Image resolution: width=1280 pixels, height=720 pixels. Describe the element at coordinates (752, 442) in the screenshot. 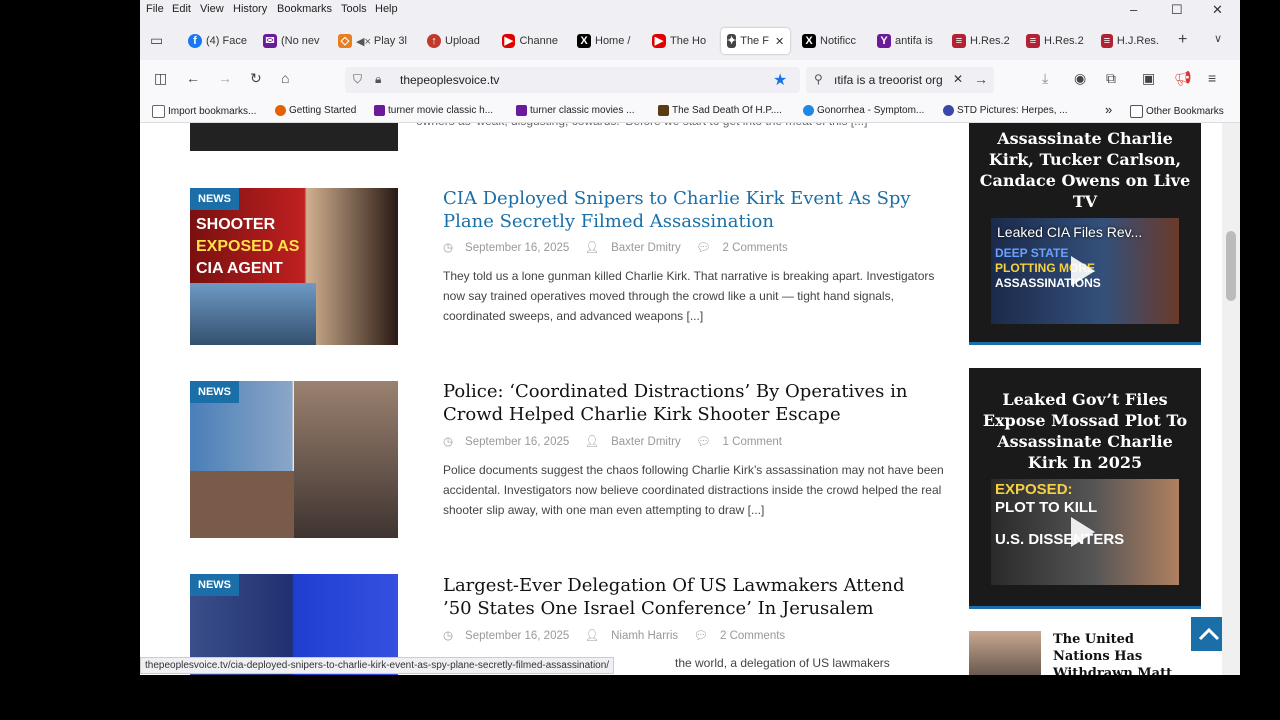

I see `post-comments: 1 Comment` at that location.